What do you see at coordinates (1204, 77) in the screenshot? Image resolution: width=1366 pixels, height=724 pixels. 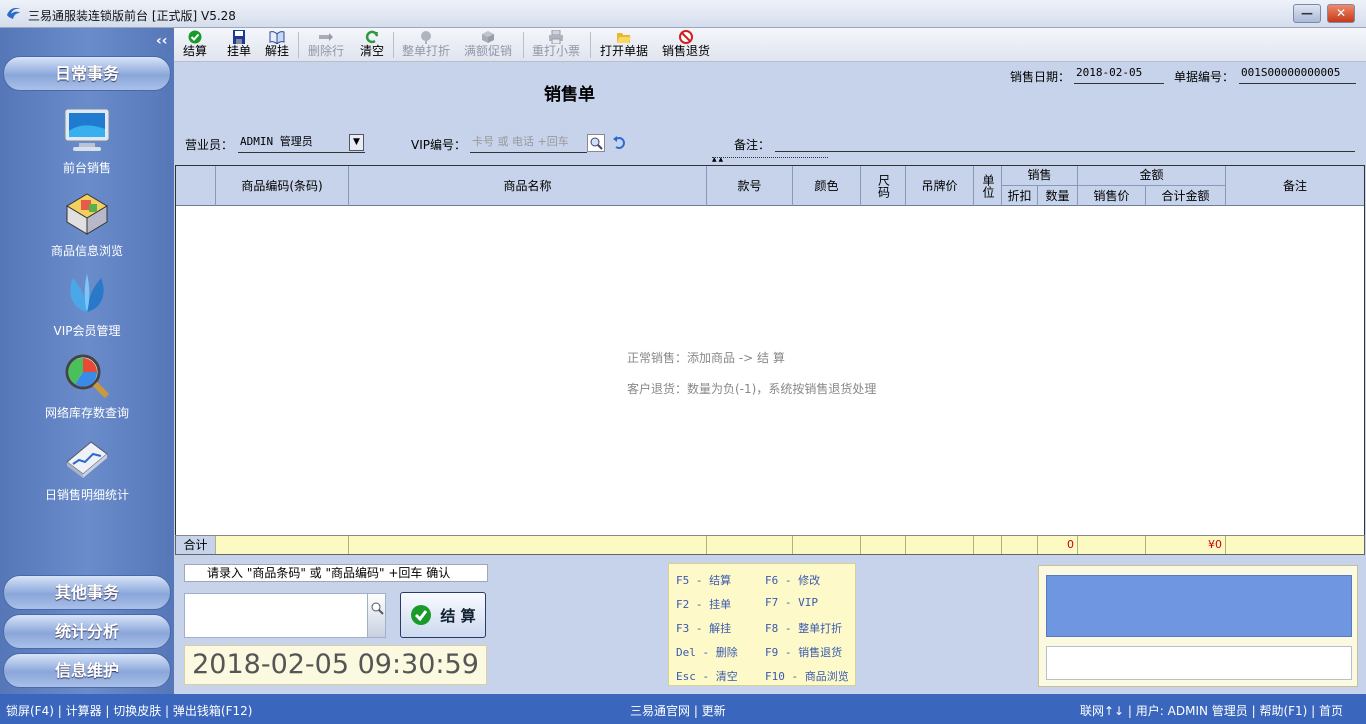 I see `document-number-label: 单据编号：` at bounding box center [1204, 77].